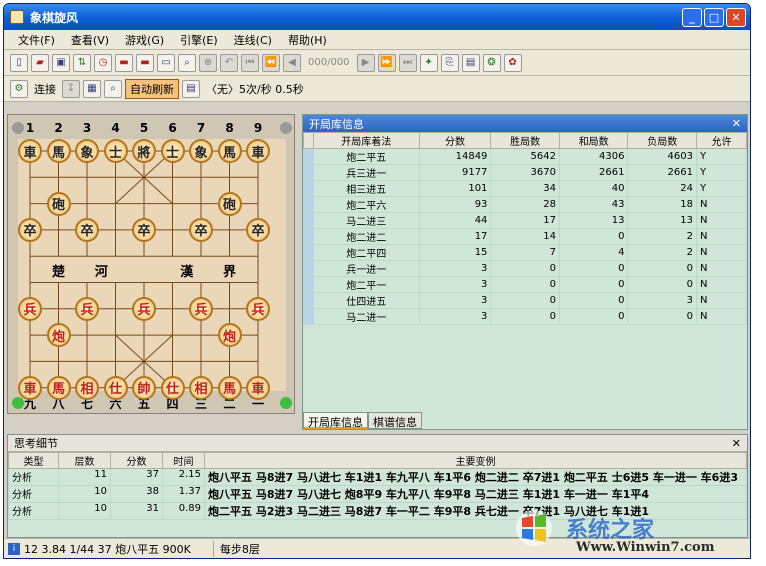 This screenshot has width=766, height=566. What do you see at coordinates (525, 268) in the screenshot?
I see `table-row: 兵一进一 3 0 0 0 N` at bounding box center [525, 268].